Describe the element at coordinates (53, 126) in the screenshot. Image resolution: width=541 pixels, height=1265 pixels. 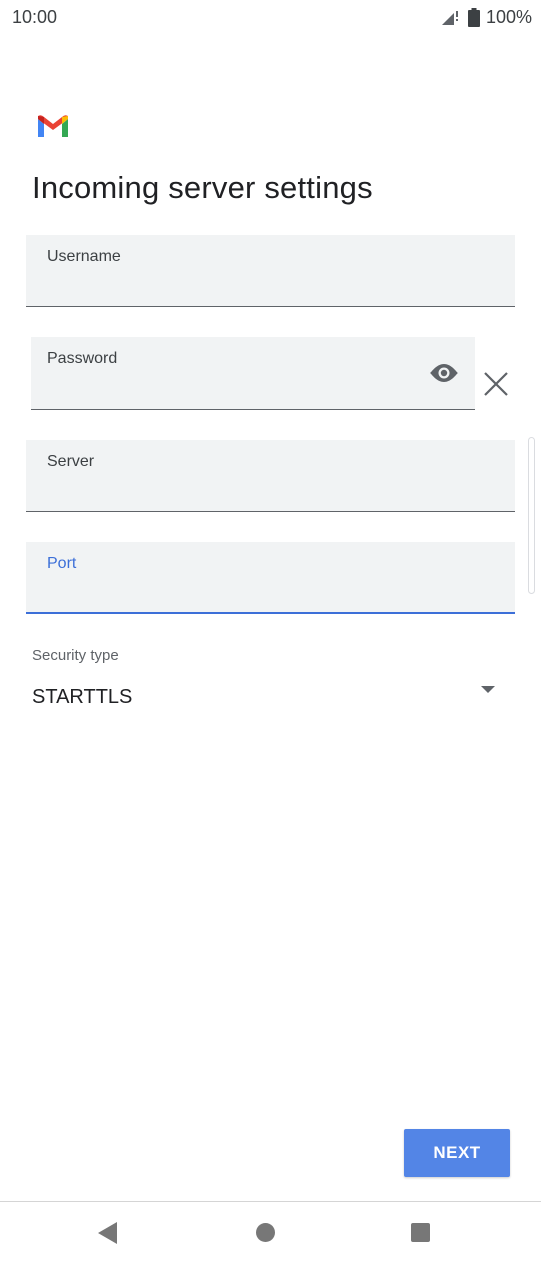
I see `gmail-logo` at that location.